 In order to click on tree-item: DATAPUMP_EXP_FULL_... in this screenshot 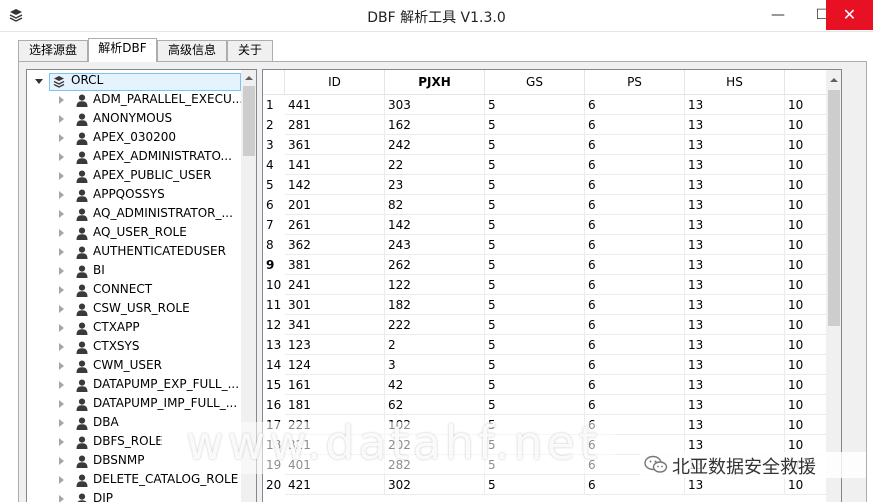, I will do `click(134, 385)`.